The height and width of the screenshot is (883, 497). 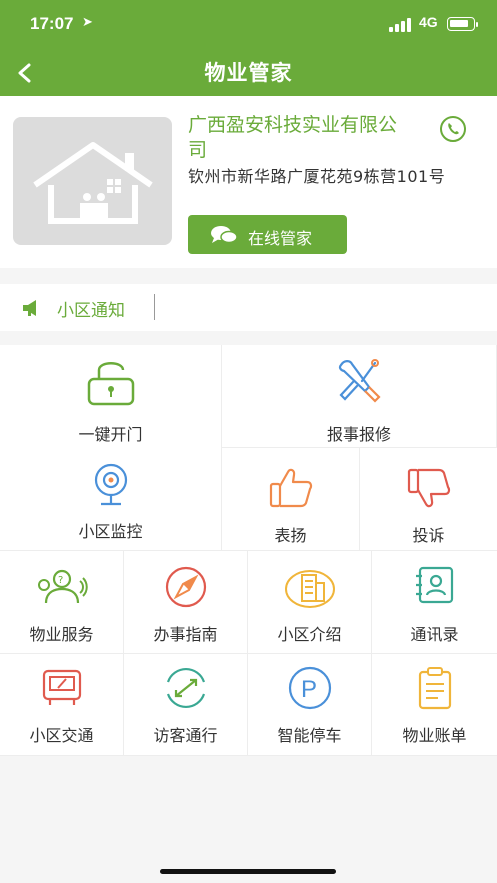 What do you see at coordinates (401, 25) in the screenshot?
I see `signal-icon` at bounding box center [401, 25].